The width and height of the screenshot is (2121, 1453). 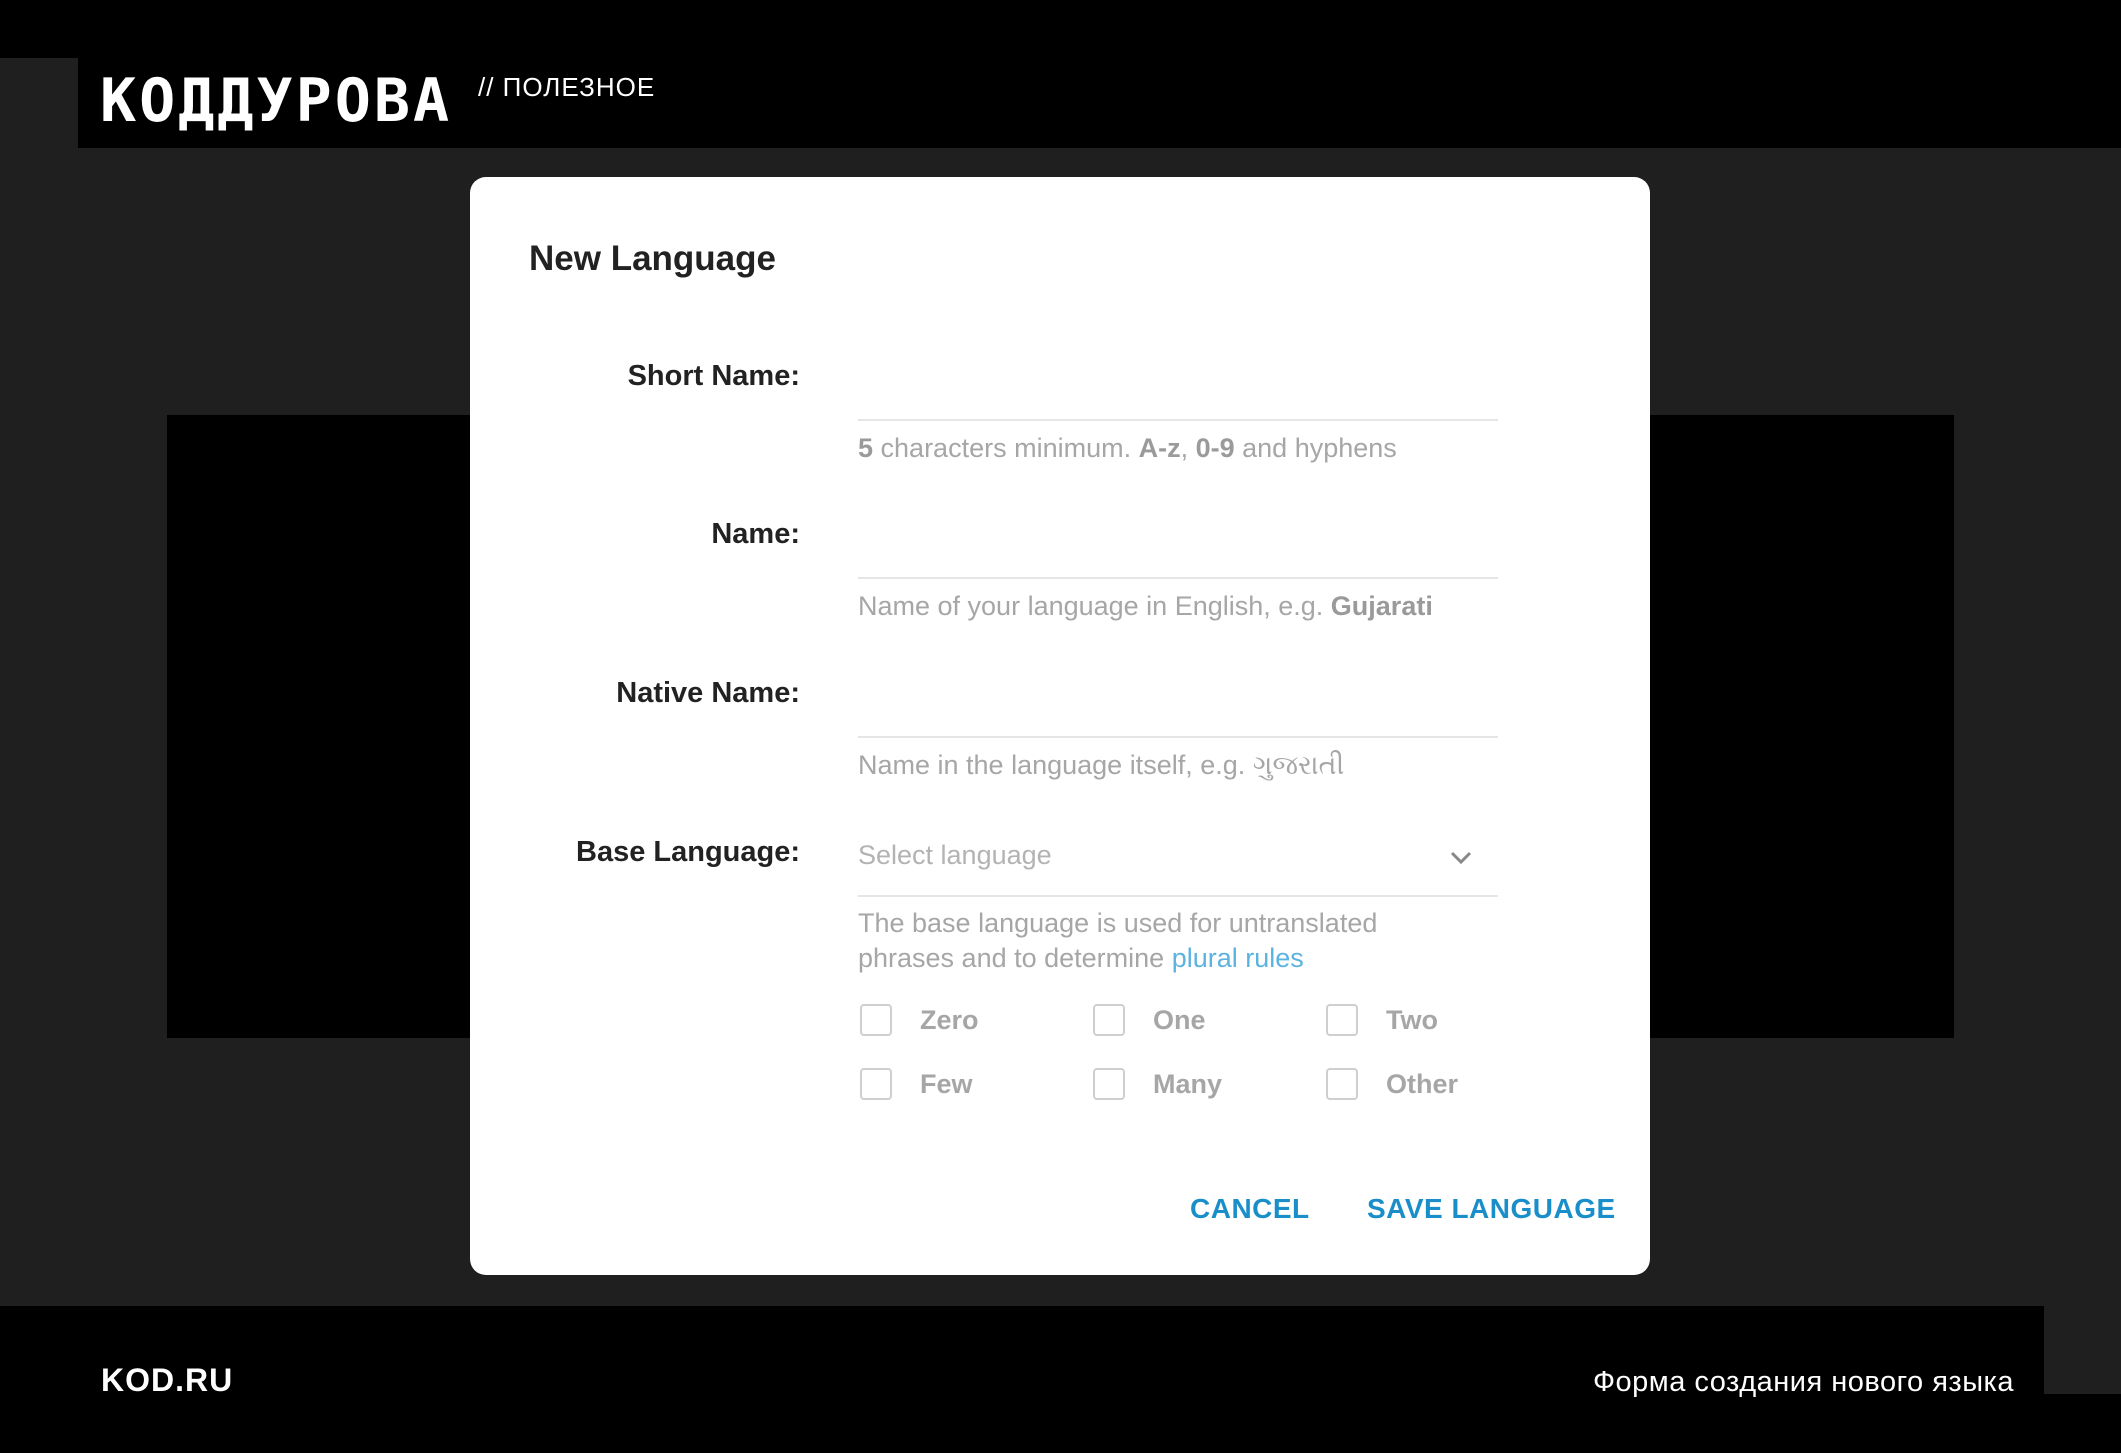 What do you see at coordinates (167, 1380) in the screenshot?
I see `footer-site-name: KOD.RU` at bounding box center [167, 1380].